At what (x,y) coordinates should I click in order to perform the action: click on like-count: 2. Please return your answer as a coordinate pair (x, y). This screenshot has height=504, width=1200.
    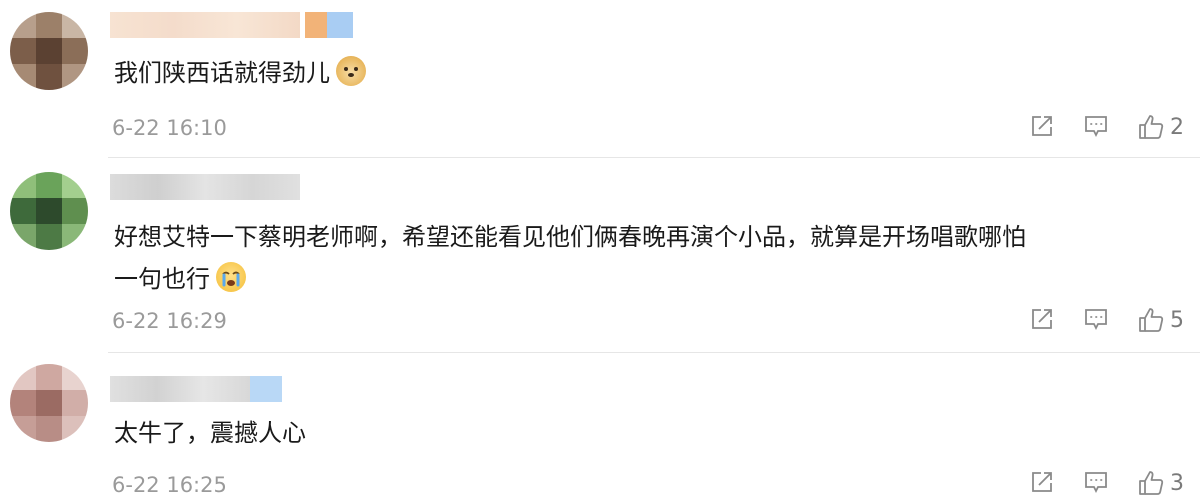
    Looking at the image, I should click on (1177, 127).